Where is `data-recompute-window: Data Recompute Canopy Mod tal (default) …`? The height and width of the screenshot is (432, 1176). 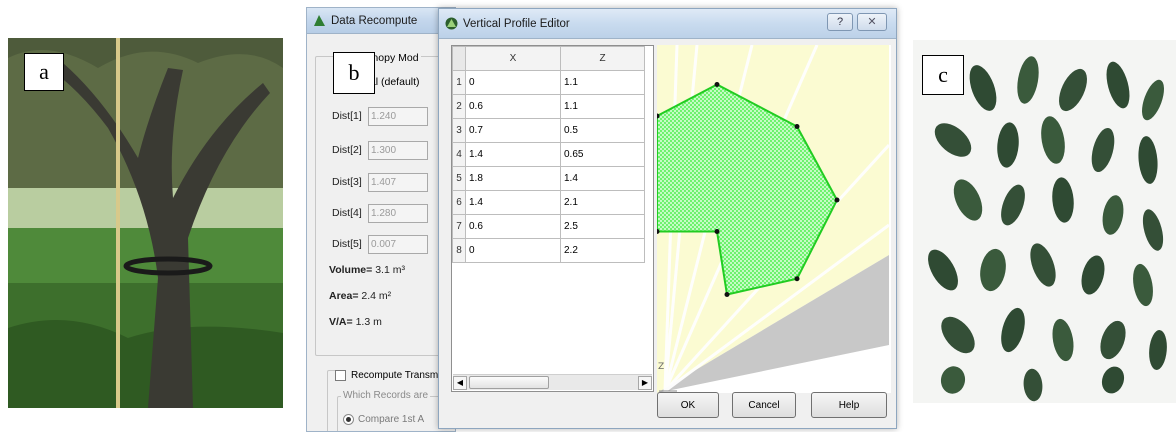
data-recompute-window: Data Recompute Canopy Mod tal (default) … is located at coordinates (381, 219).